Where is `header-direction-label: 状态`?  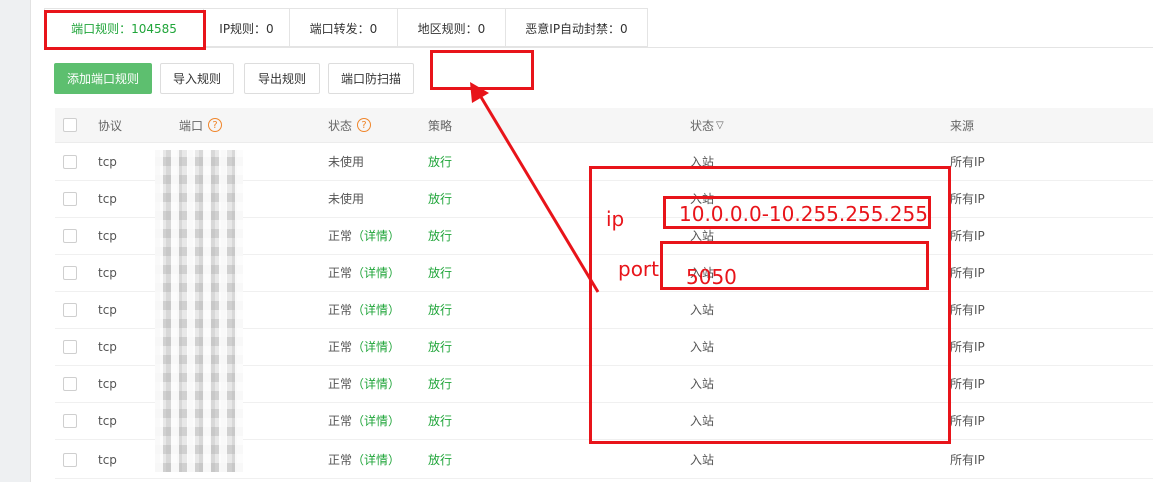
header-direction-label: 状态 is located at coordinates (702, 125).